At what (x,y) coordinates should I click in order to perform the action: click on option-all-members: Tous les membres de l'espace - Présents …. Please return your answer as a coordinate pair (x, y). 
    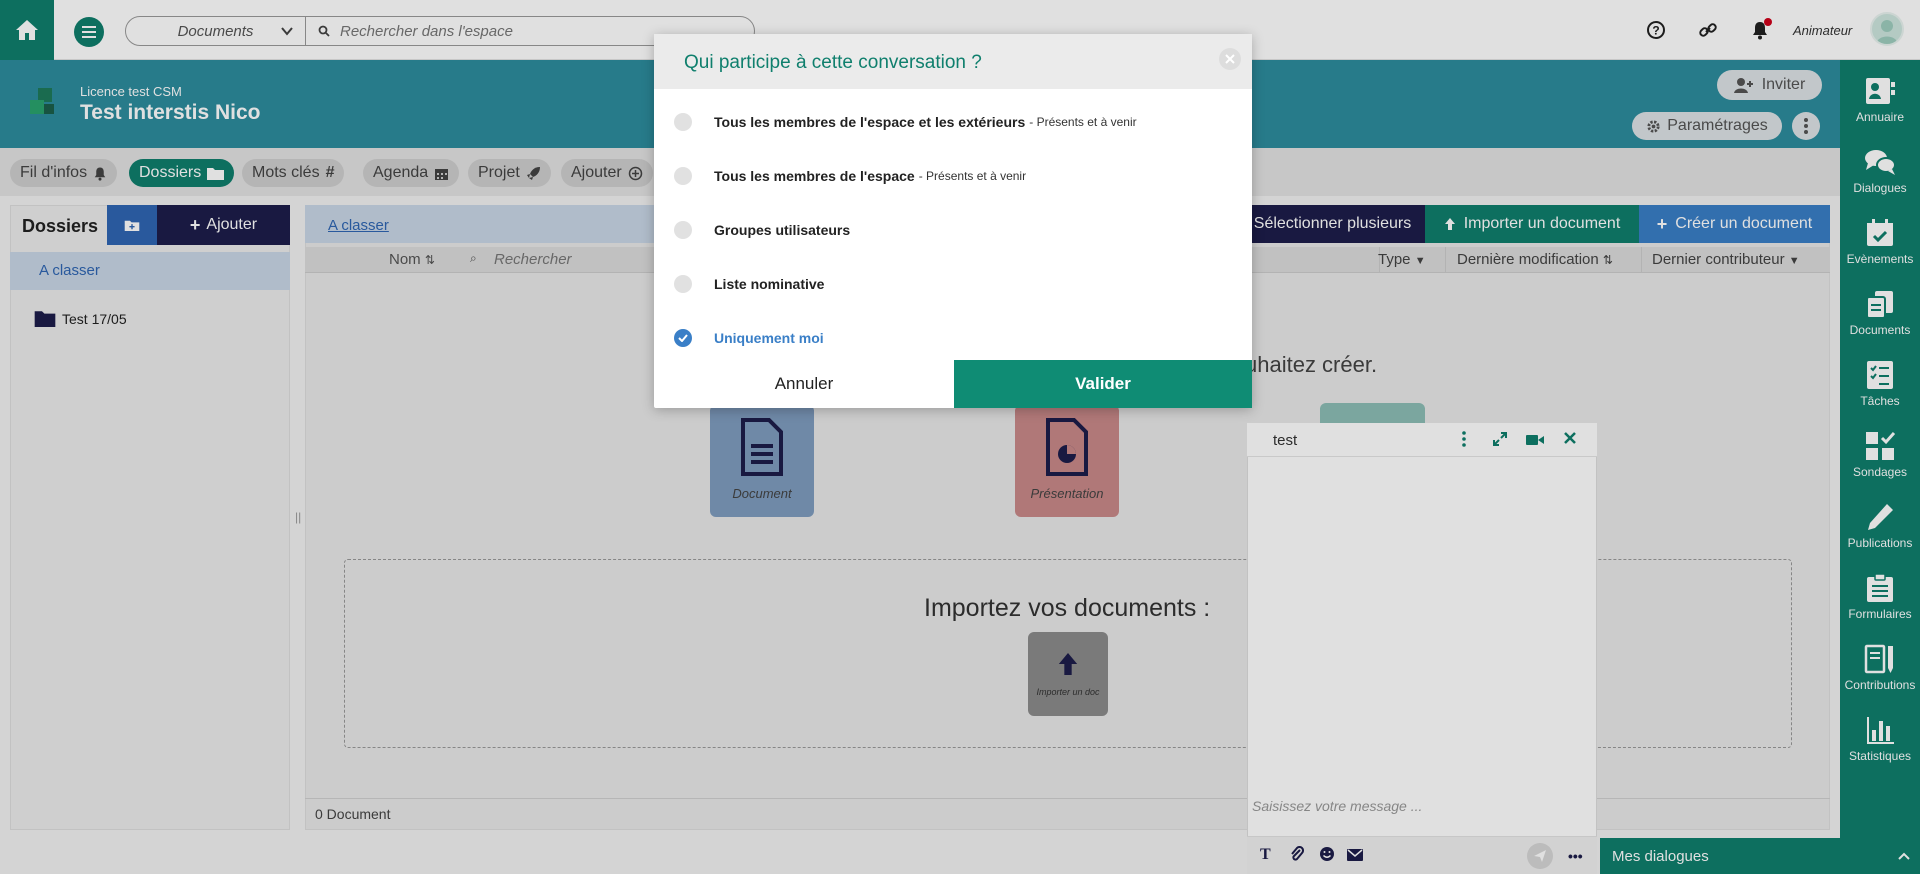
    Looking at the image, I should click on (850, 176).